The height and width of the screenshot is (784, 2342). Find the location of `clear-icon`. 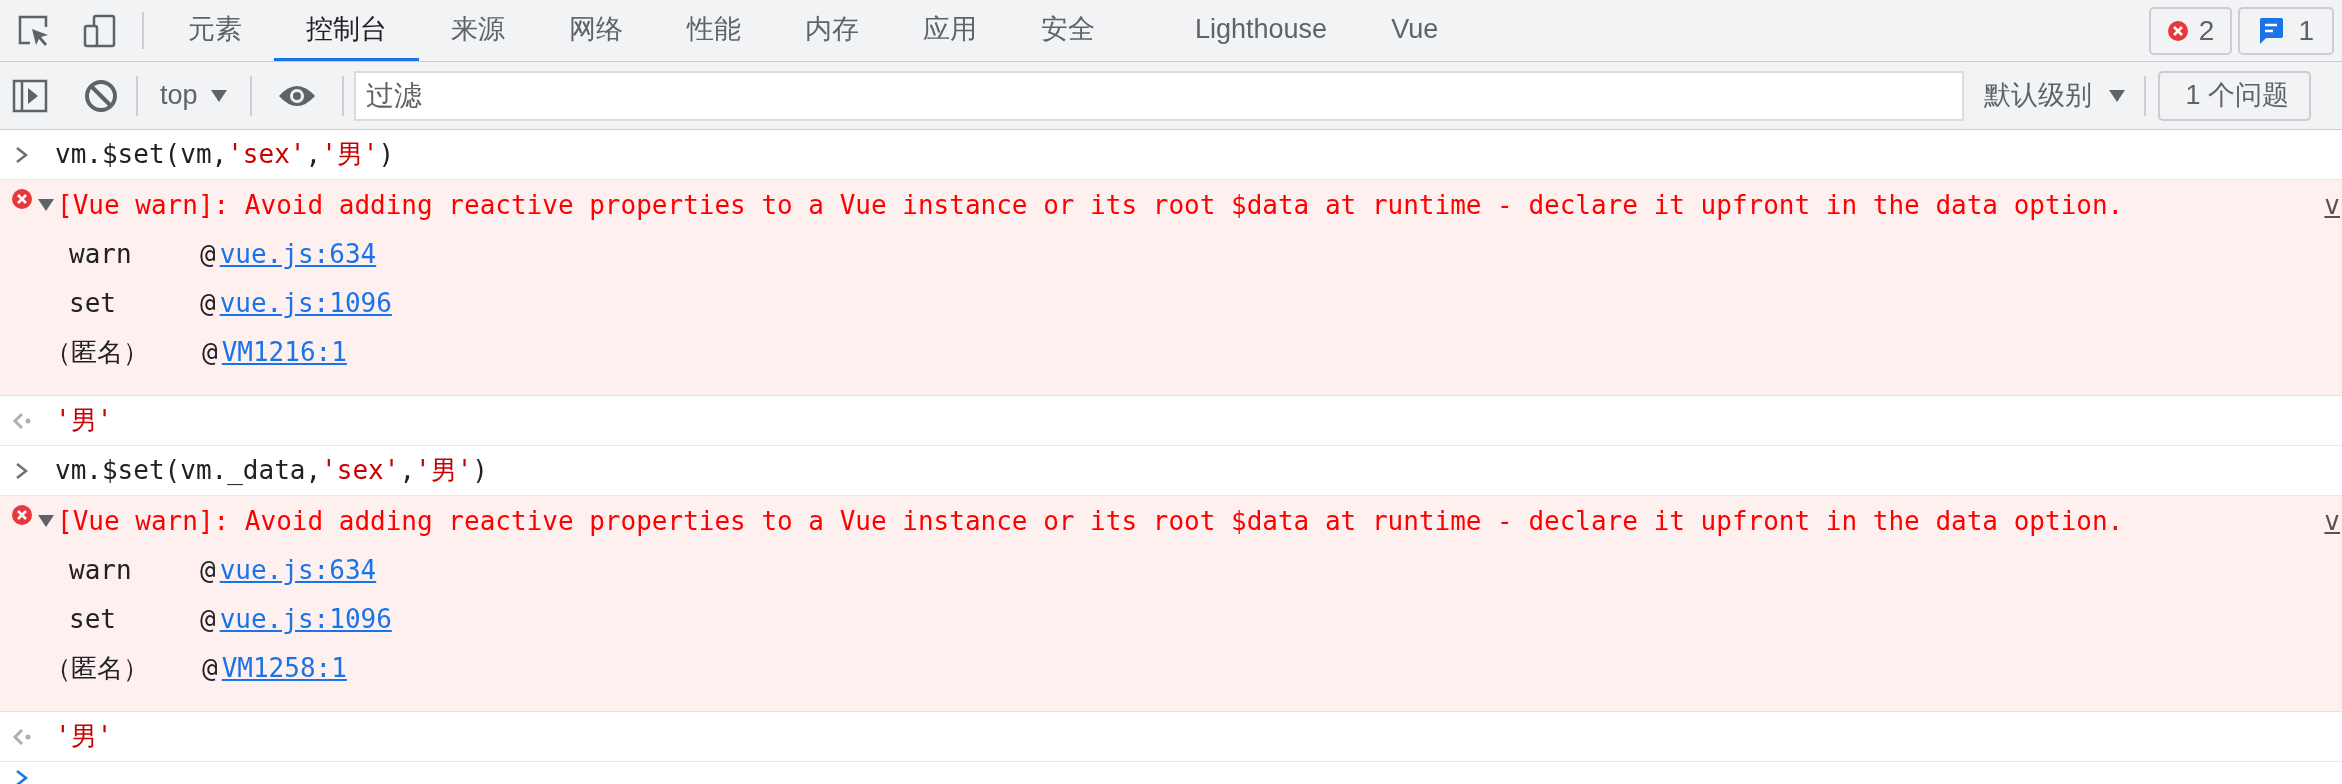

clear-icon is located at coordinates (101, 95).